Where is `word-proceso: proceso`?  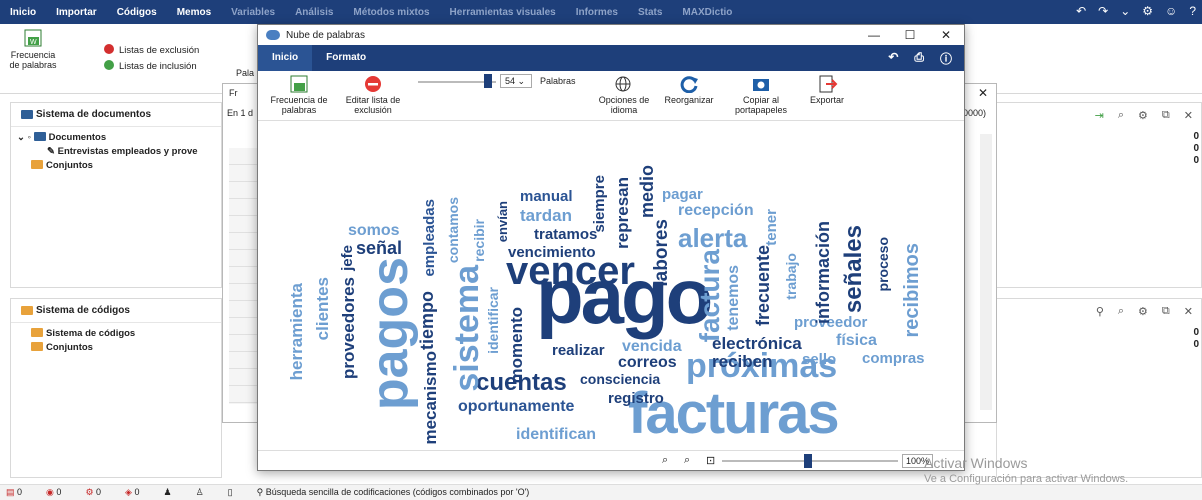
word-proceso: proceso is located at coordinates (883, 264).